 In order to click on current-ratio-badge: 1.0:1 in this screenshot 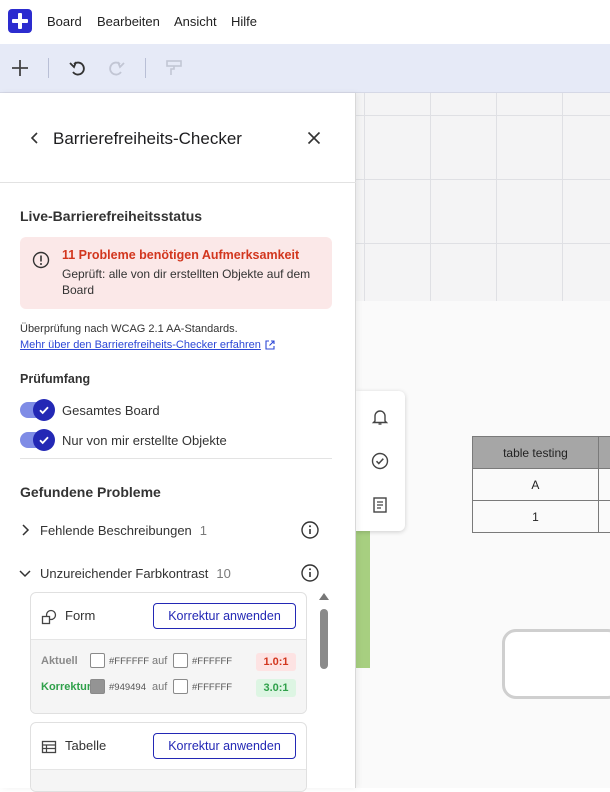, I will do `click(276, 662)`.